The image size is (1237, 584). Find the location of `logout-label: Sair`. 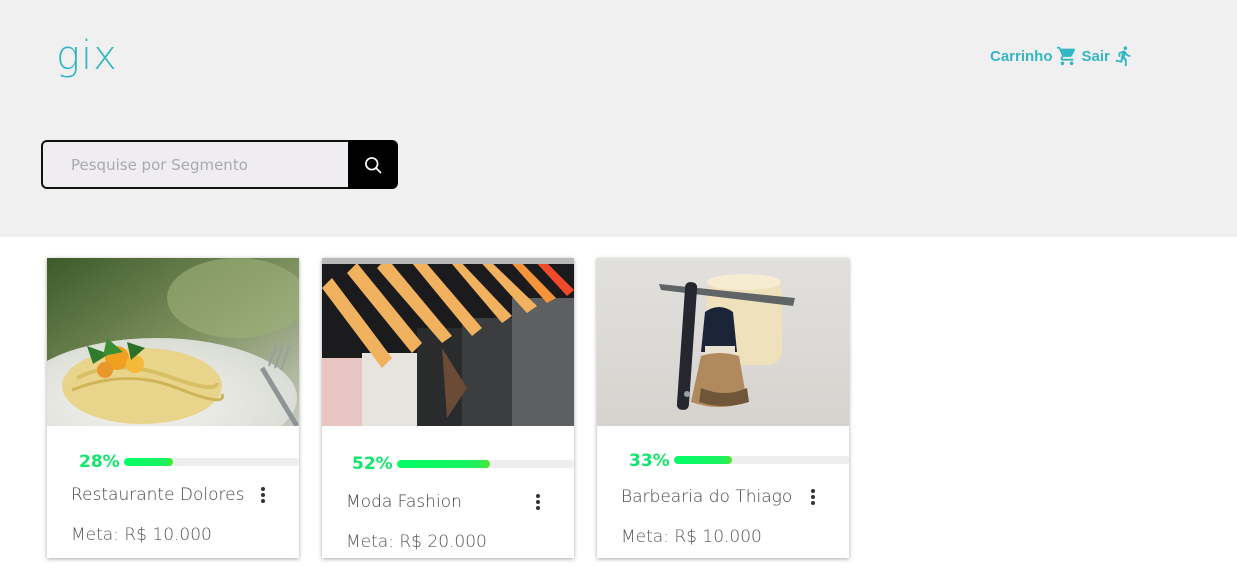

logout-label: Sair is located at coordinates (1095, 56).